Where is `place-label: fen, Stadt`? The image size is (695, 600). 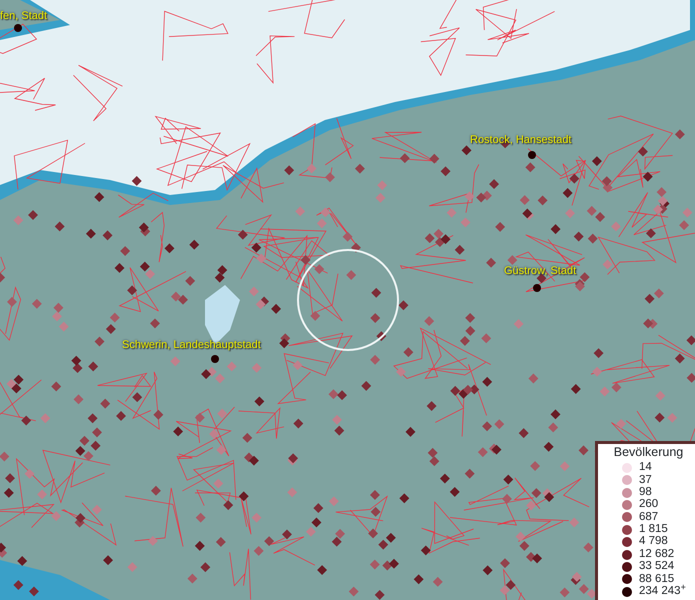
place-label: fen, Stadt is located at coordinates (24, 16).